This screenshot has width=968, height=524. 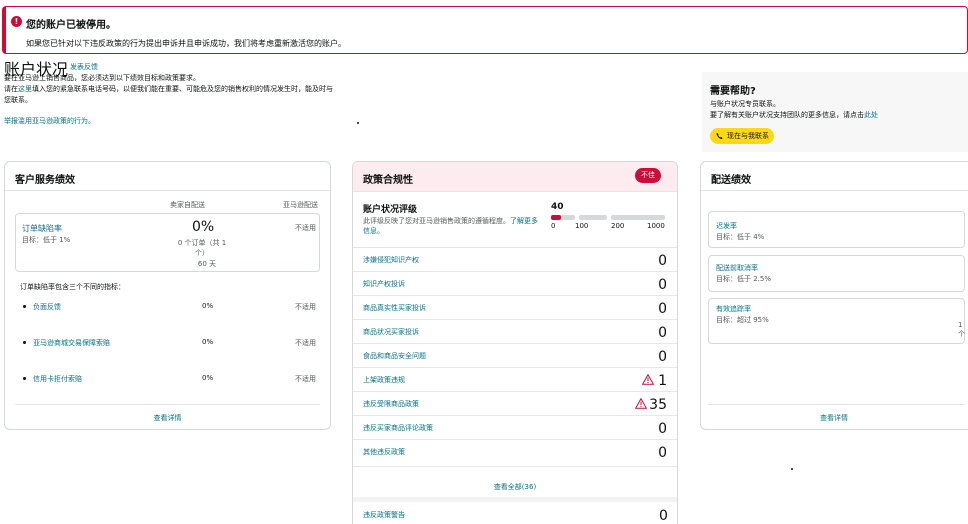 What do you see at coordinates (25, 89) in the screenshot?
I see `emergency-contact-link: 这里` at bounding box center [25, 89].